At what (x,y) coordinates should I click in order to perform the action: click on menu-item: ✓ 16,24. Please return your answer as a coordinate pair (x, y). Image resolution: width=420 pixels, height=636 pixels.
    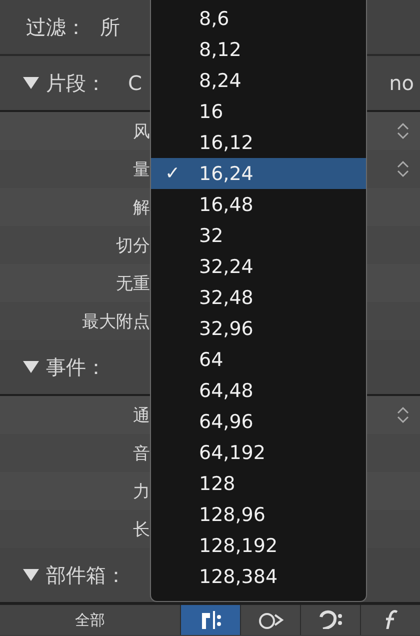
    Looking at the image, I should click on (258, 173).